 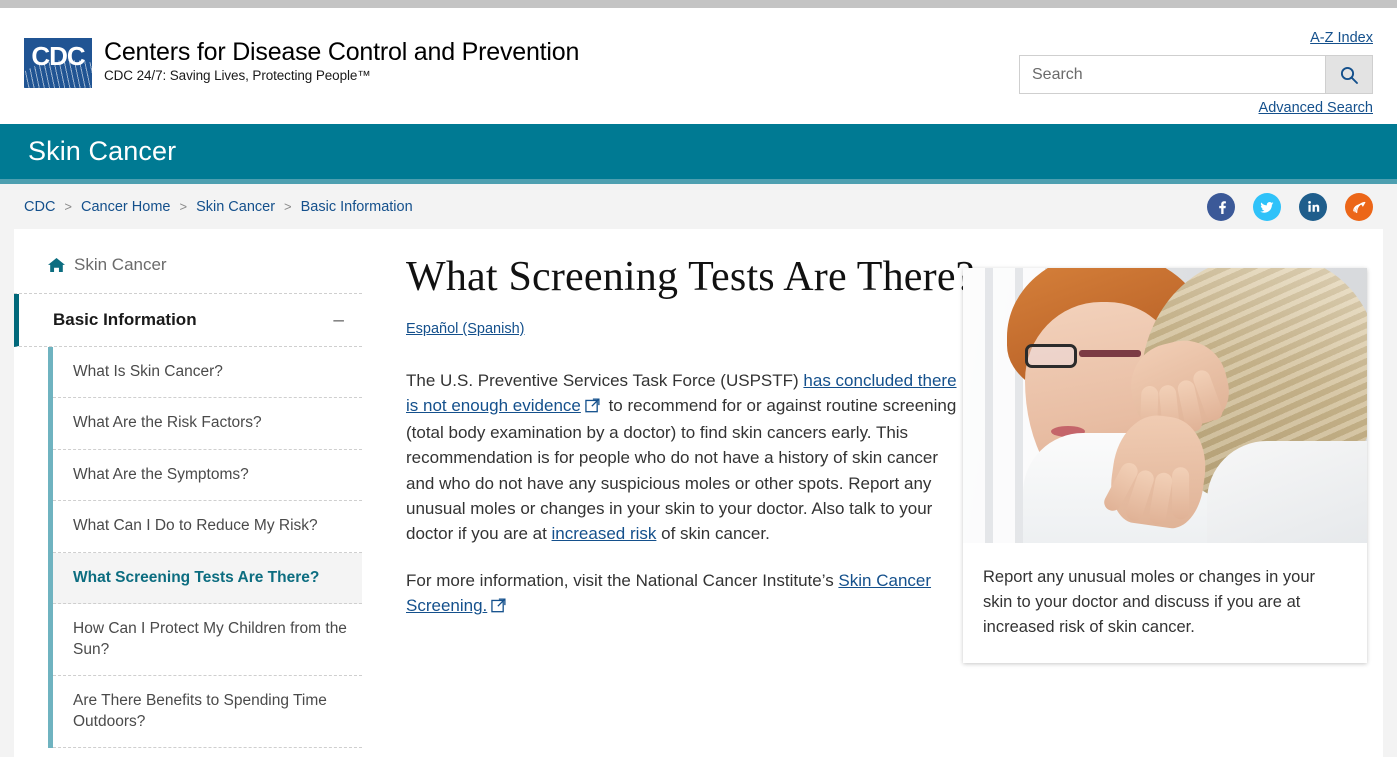 I want to click on search-bar, so click(x=1196, y=74).